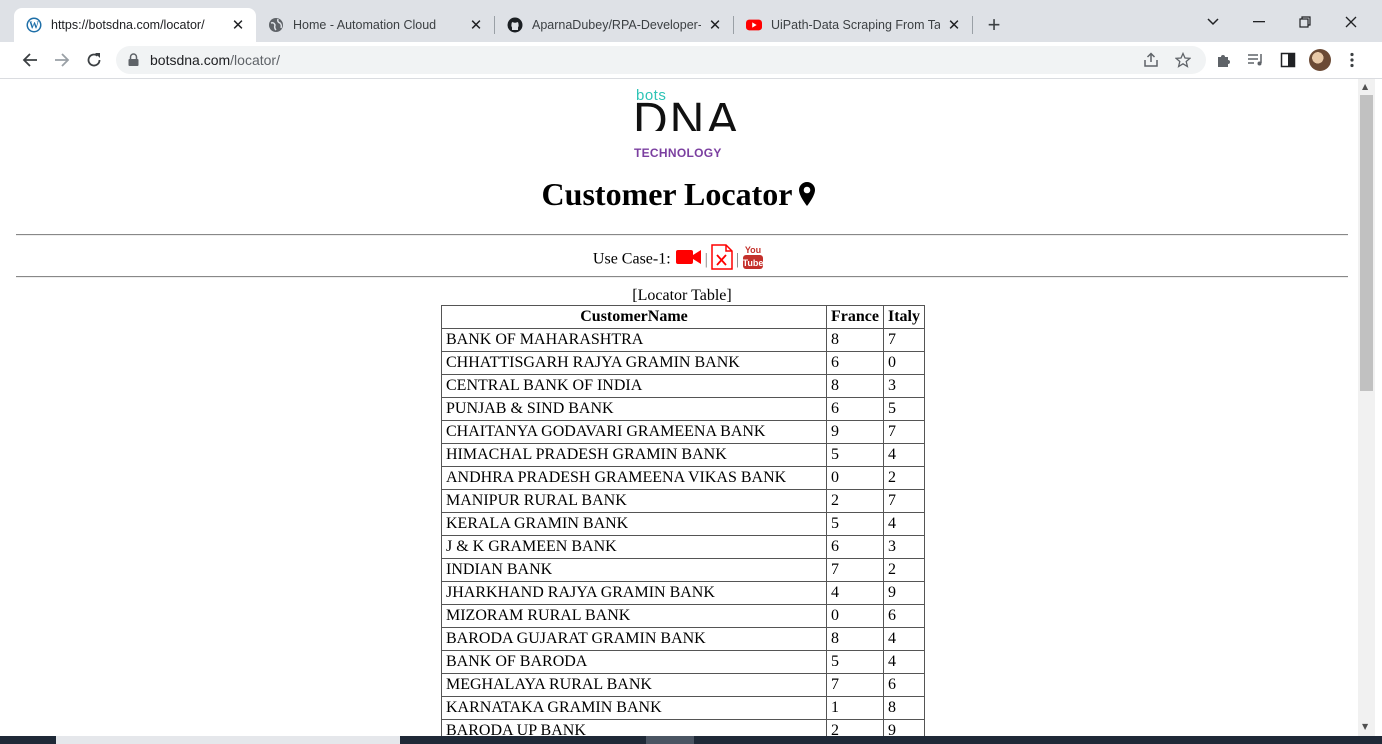  What do you see at coordinates (276, 25) in the screenshot?
I see `globe-icon` at bounding box center [276, 25].